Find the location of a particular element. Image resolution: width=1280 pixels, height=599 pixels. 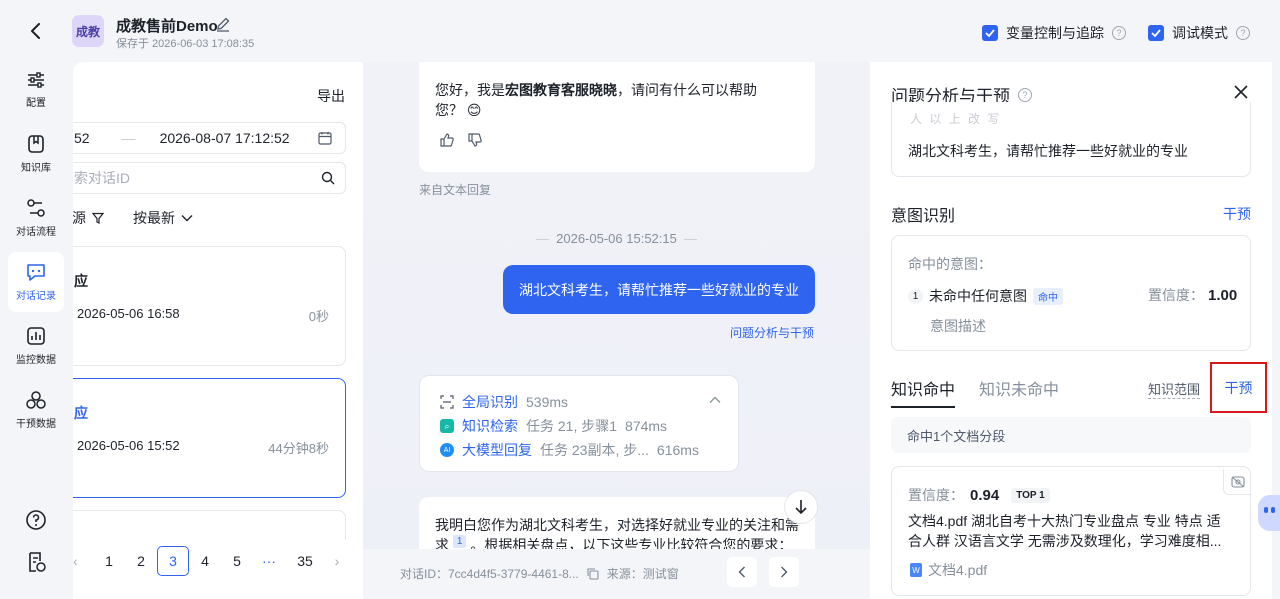

search-box: 索对话ID is located at coordinates (209, 178).